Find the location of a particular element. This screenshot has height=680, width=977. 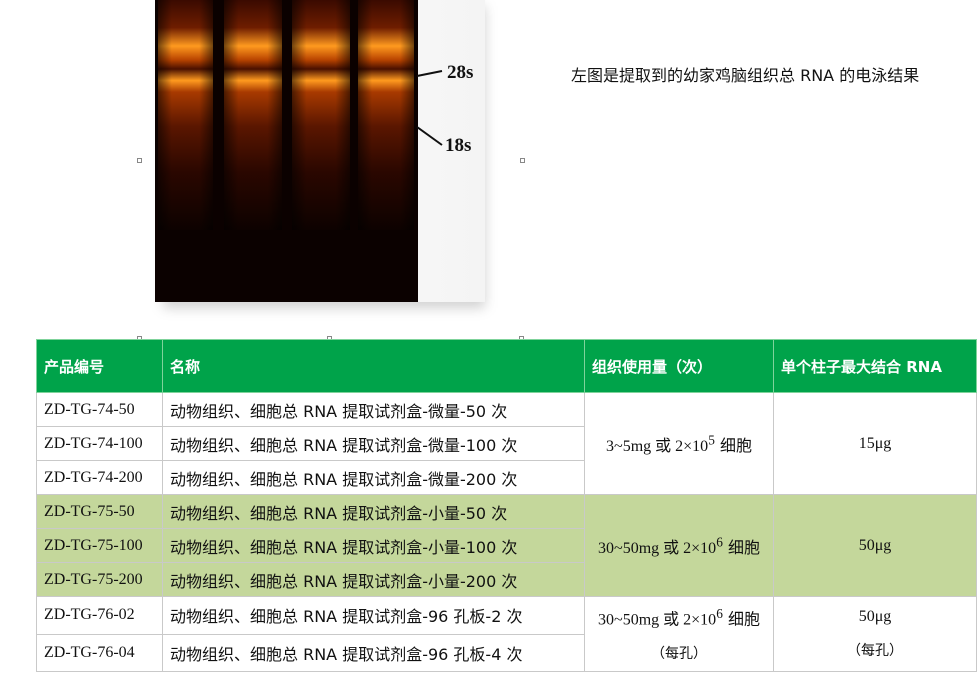

tissue-usage-cell: 30~50mg 或 2×106 细胞 （每孔） is located at coordinates (679, 634).